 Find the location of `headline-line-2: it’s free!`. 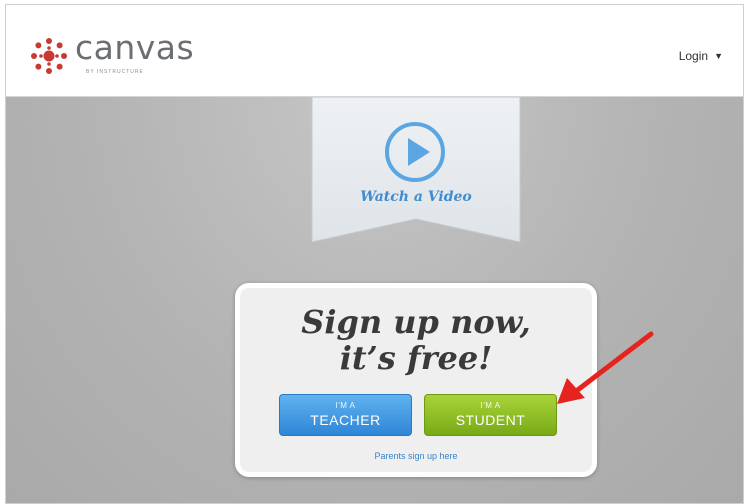

headline-line-2: it’s free! is located at coordinates (416, 358).